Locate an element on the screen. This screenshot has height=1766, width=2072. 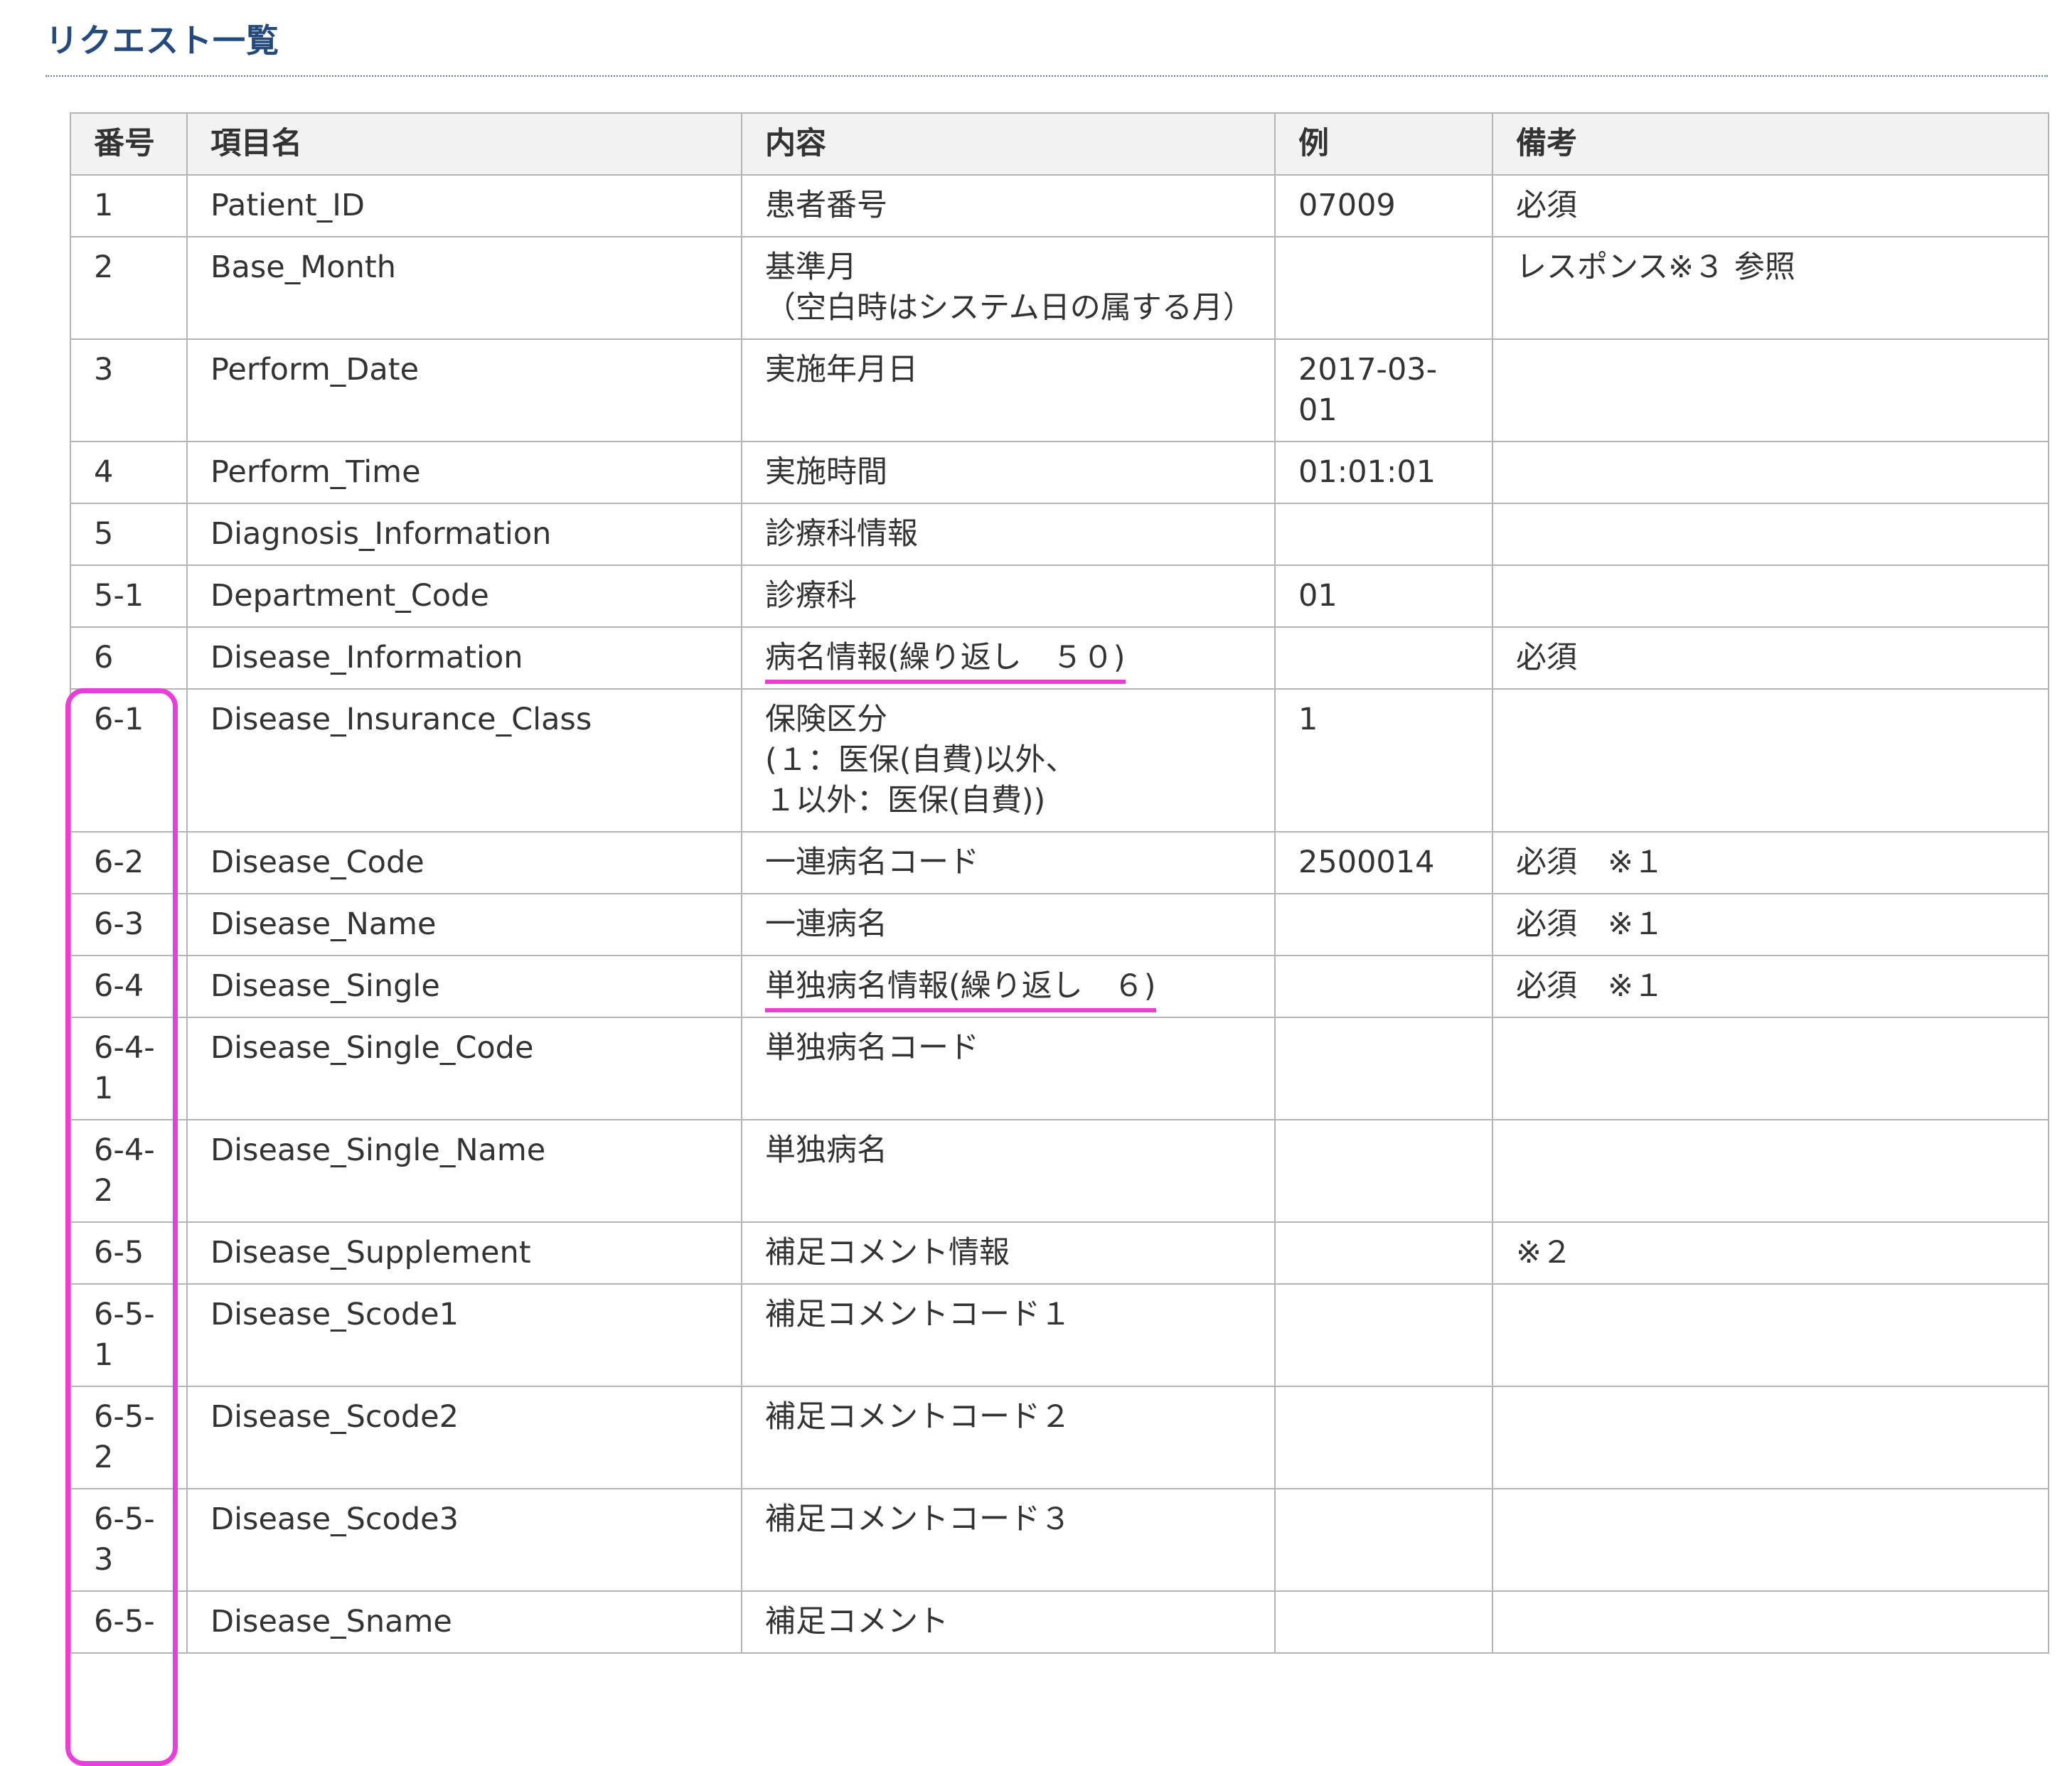
cell-item-name: Disease_Information is located at coordinates (464, 658).